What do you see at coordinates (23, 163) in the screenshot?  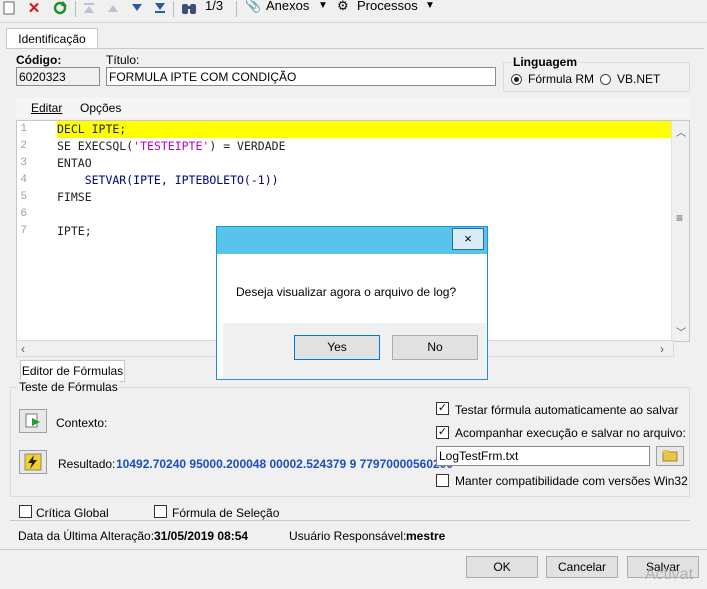 I see `line-number: 3` at bounding box center [23, 163].